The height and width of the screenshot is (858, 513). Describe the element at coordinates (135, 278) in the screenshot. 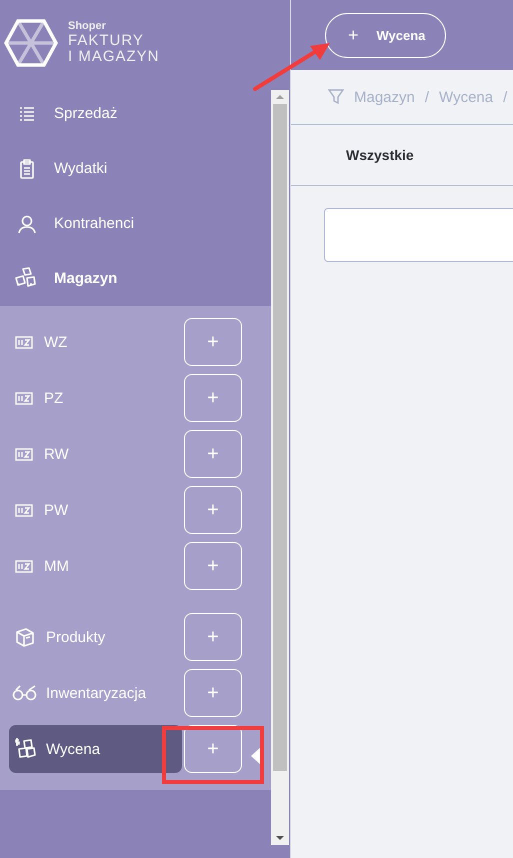

I see `nav-item: Magazyn` at that location.